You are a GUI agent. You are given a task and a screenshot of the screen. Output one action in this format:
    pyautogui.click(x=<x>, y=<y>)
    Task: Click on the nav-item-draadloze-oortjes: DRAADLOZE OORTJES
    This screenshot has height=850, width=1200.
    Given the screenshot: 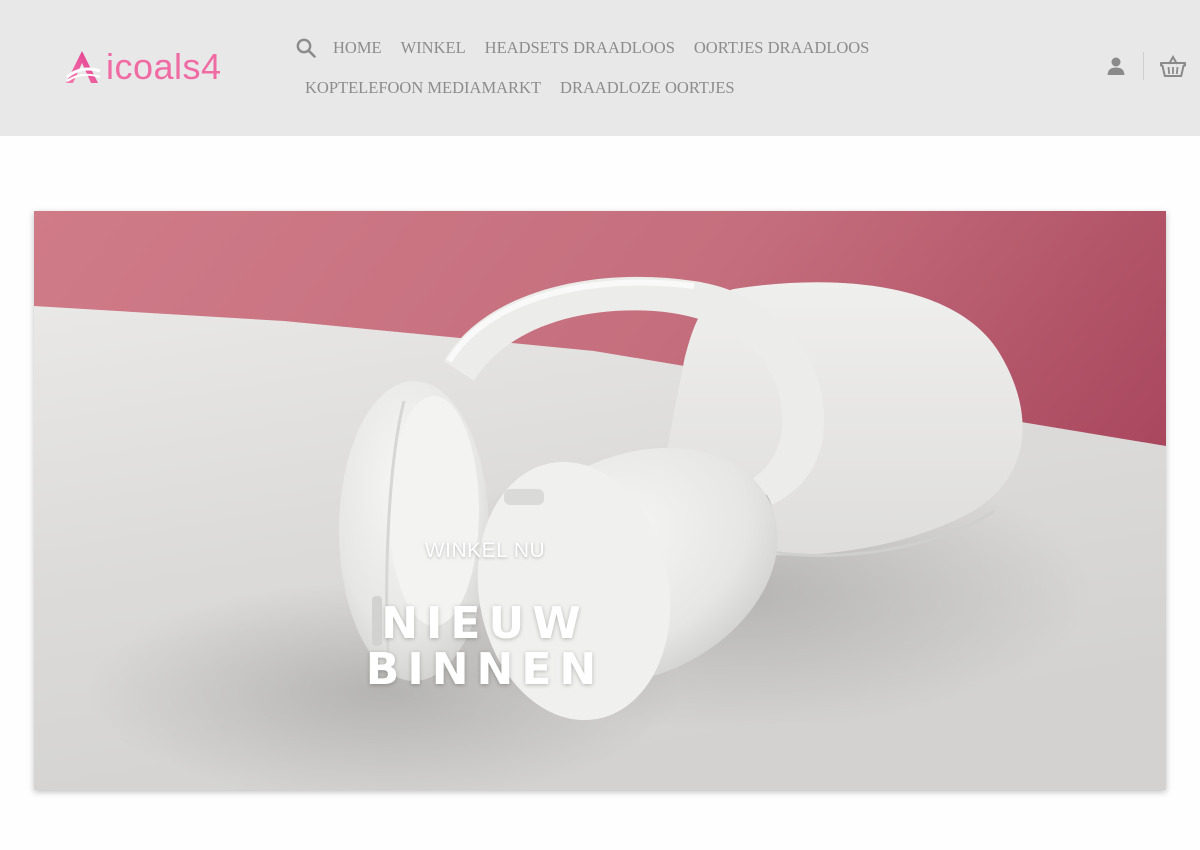 What is the action you would take?
    pyautogui.click(x=647, y=88)
    